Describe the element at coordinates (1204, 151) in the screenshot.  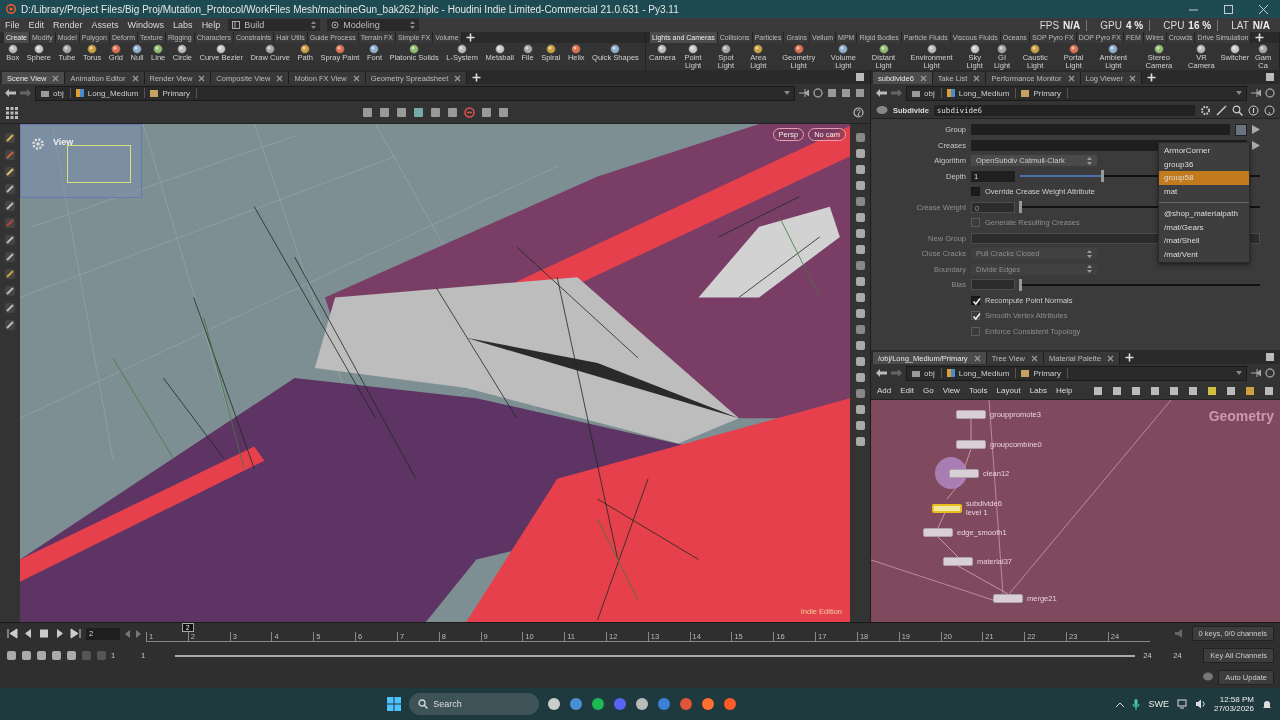
I see `list-option: ArmorCorner` at that location.